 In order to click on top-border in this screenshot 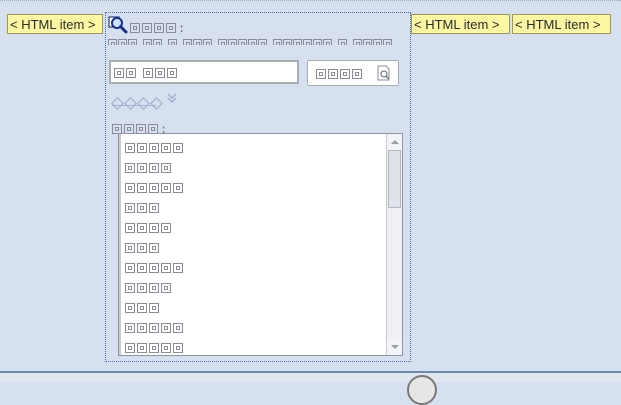, I will do `click(310, 0)`.